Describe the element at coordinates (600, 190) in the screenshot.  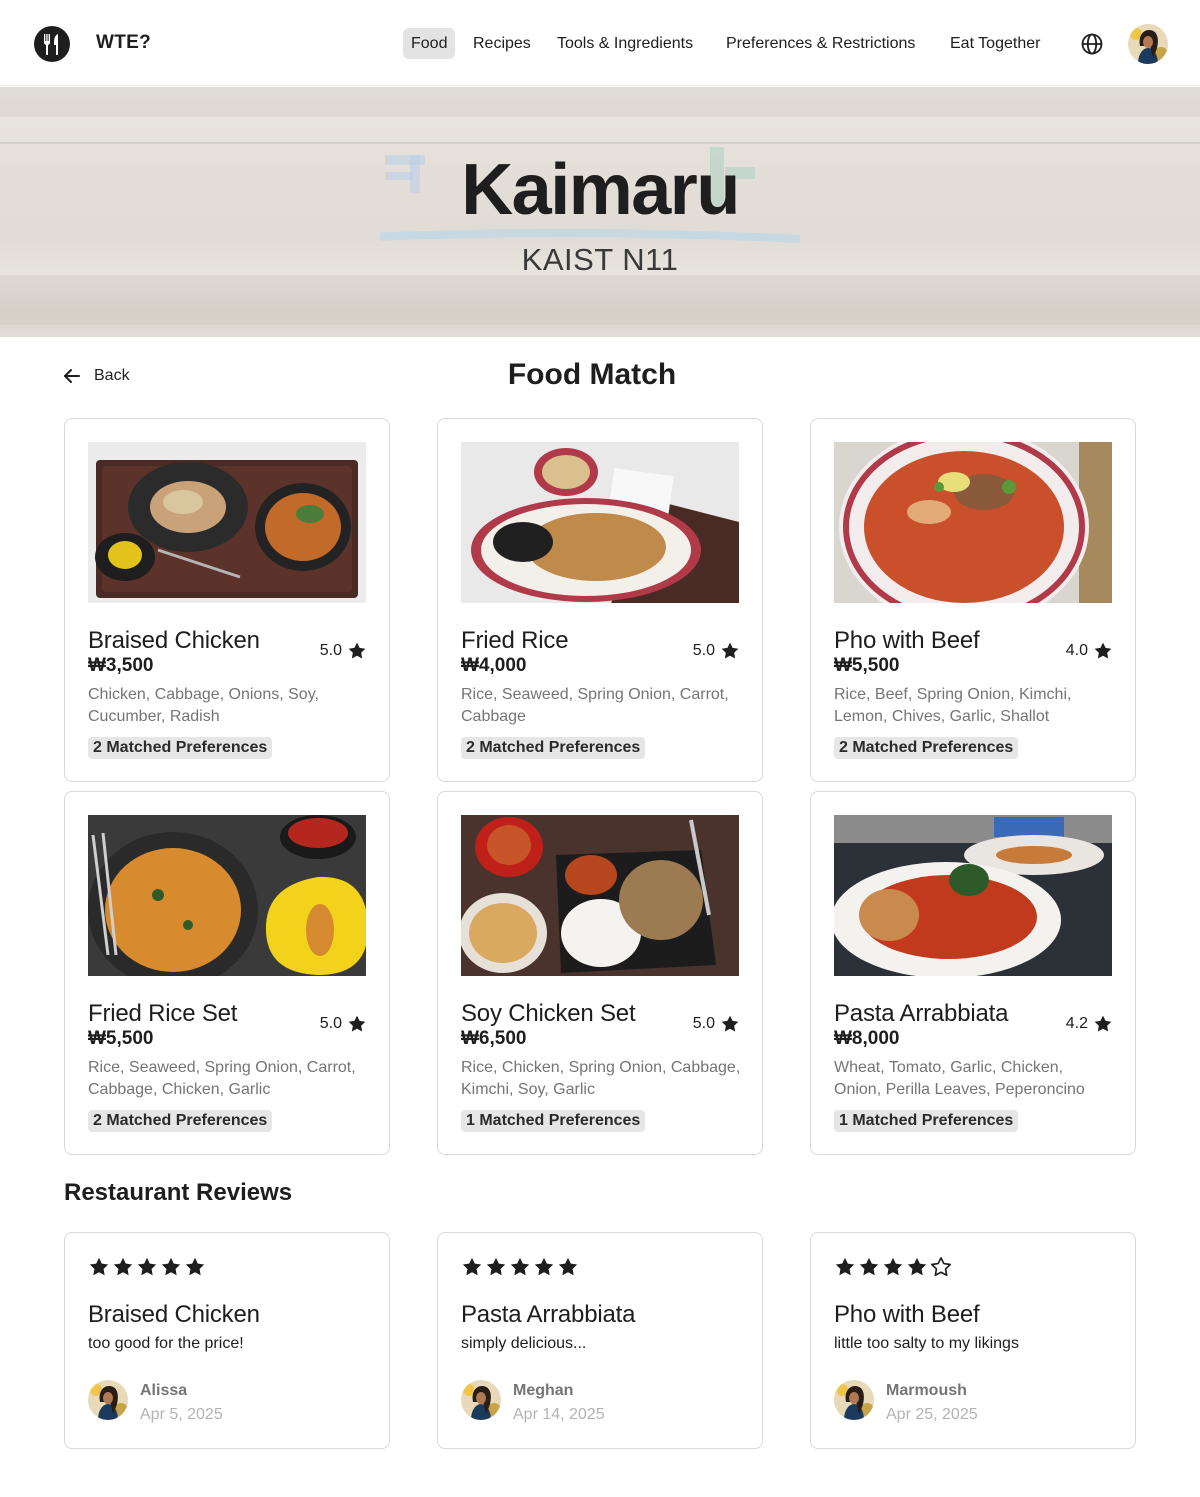
I see `restaurant-name: Kaimaru` at that location.